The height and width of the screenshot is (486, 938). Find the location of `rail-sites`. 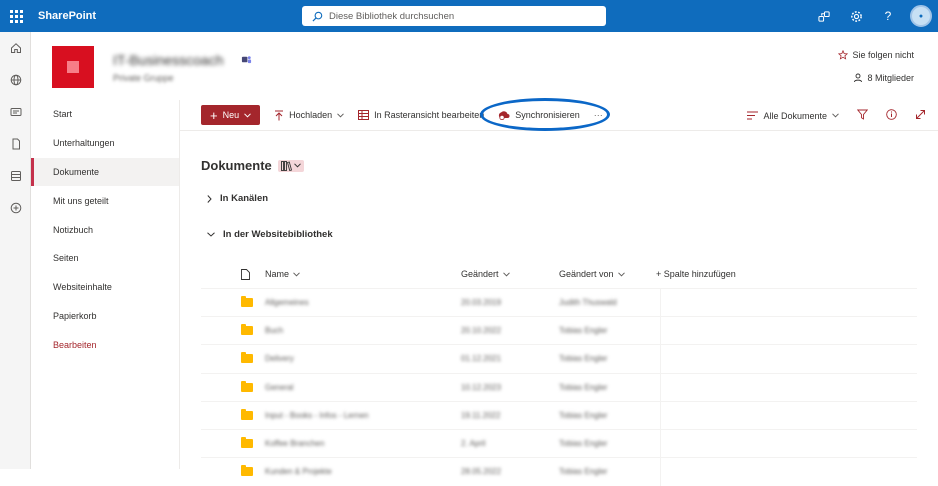

rail-sites is located at coordinates (15, 80).